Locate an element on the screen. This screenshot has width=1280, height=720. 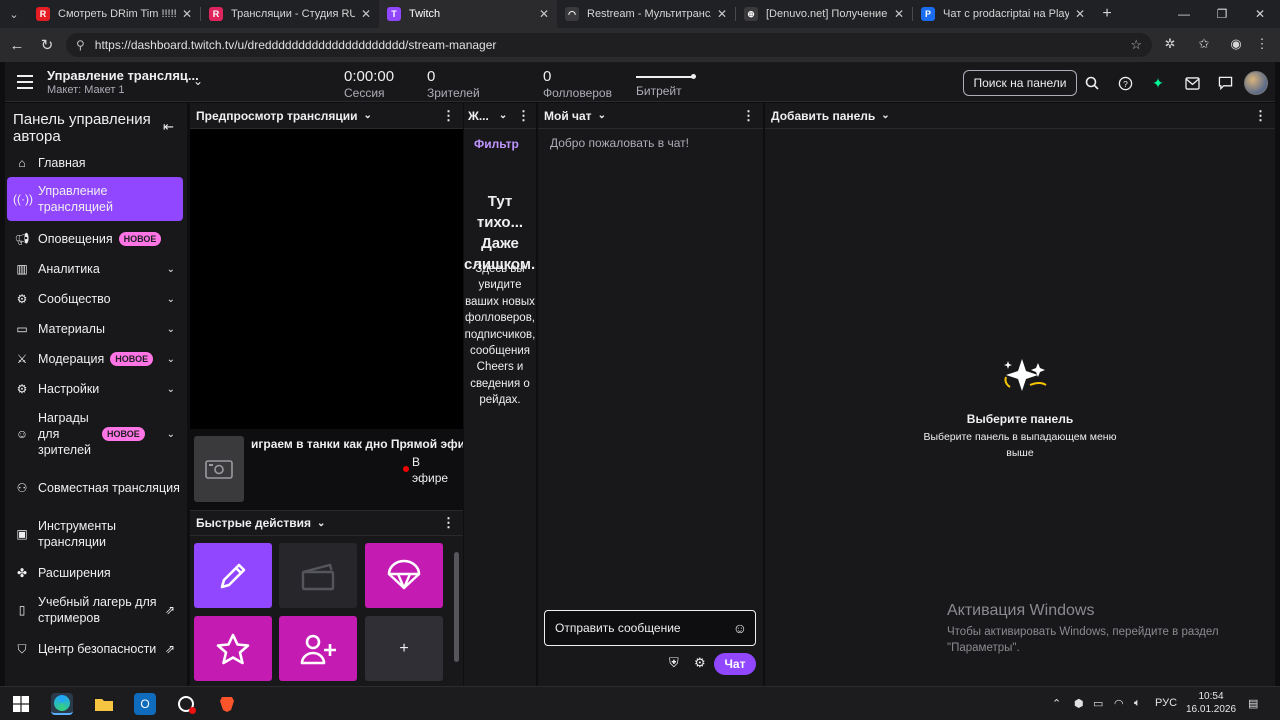
site-info-icon: ⚲ is located at coordinates (80, 45).